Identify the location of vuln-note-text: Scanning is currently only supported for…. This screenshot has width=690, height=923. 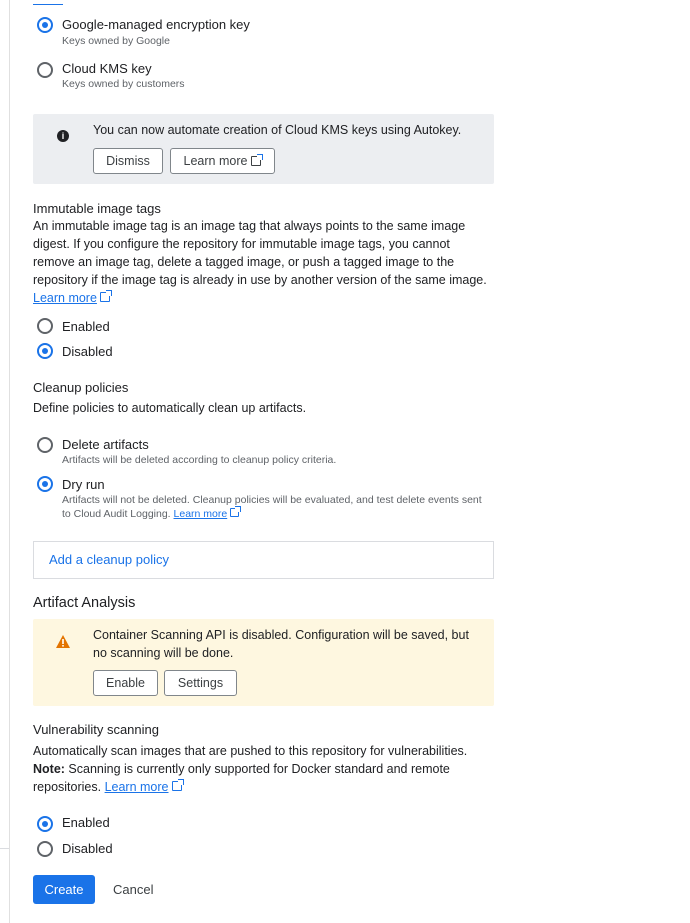
(241, 778).